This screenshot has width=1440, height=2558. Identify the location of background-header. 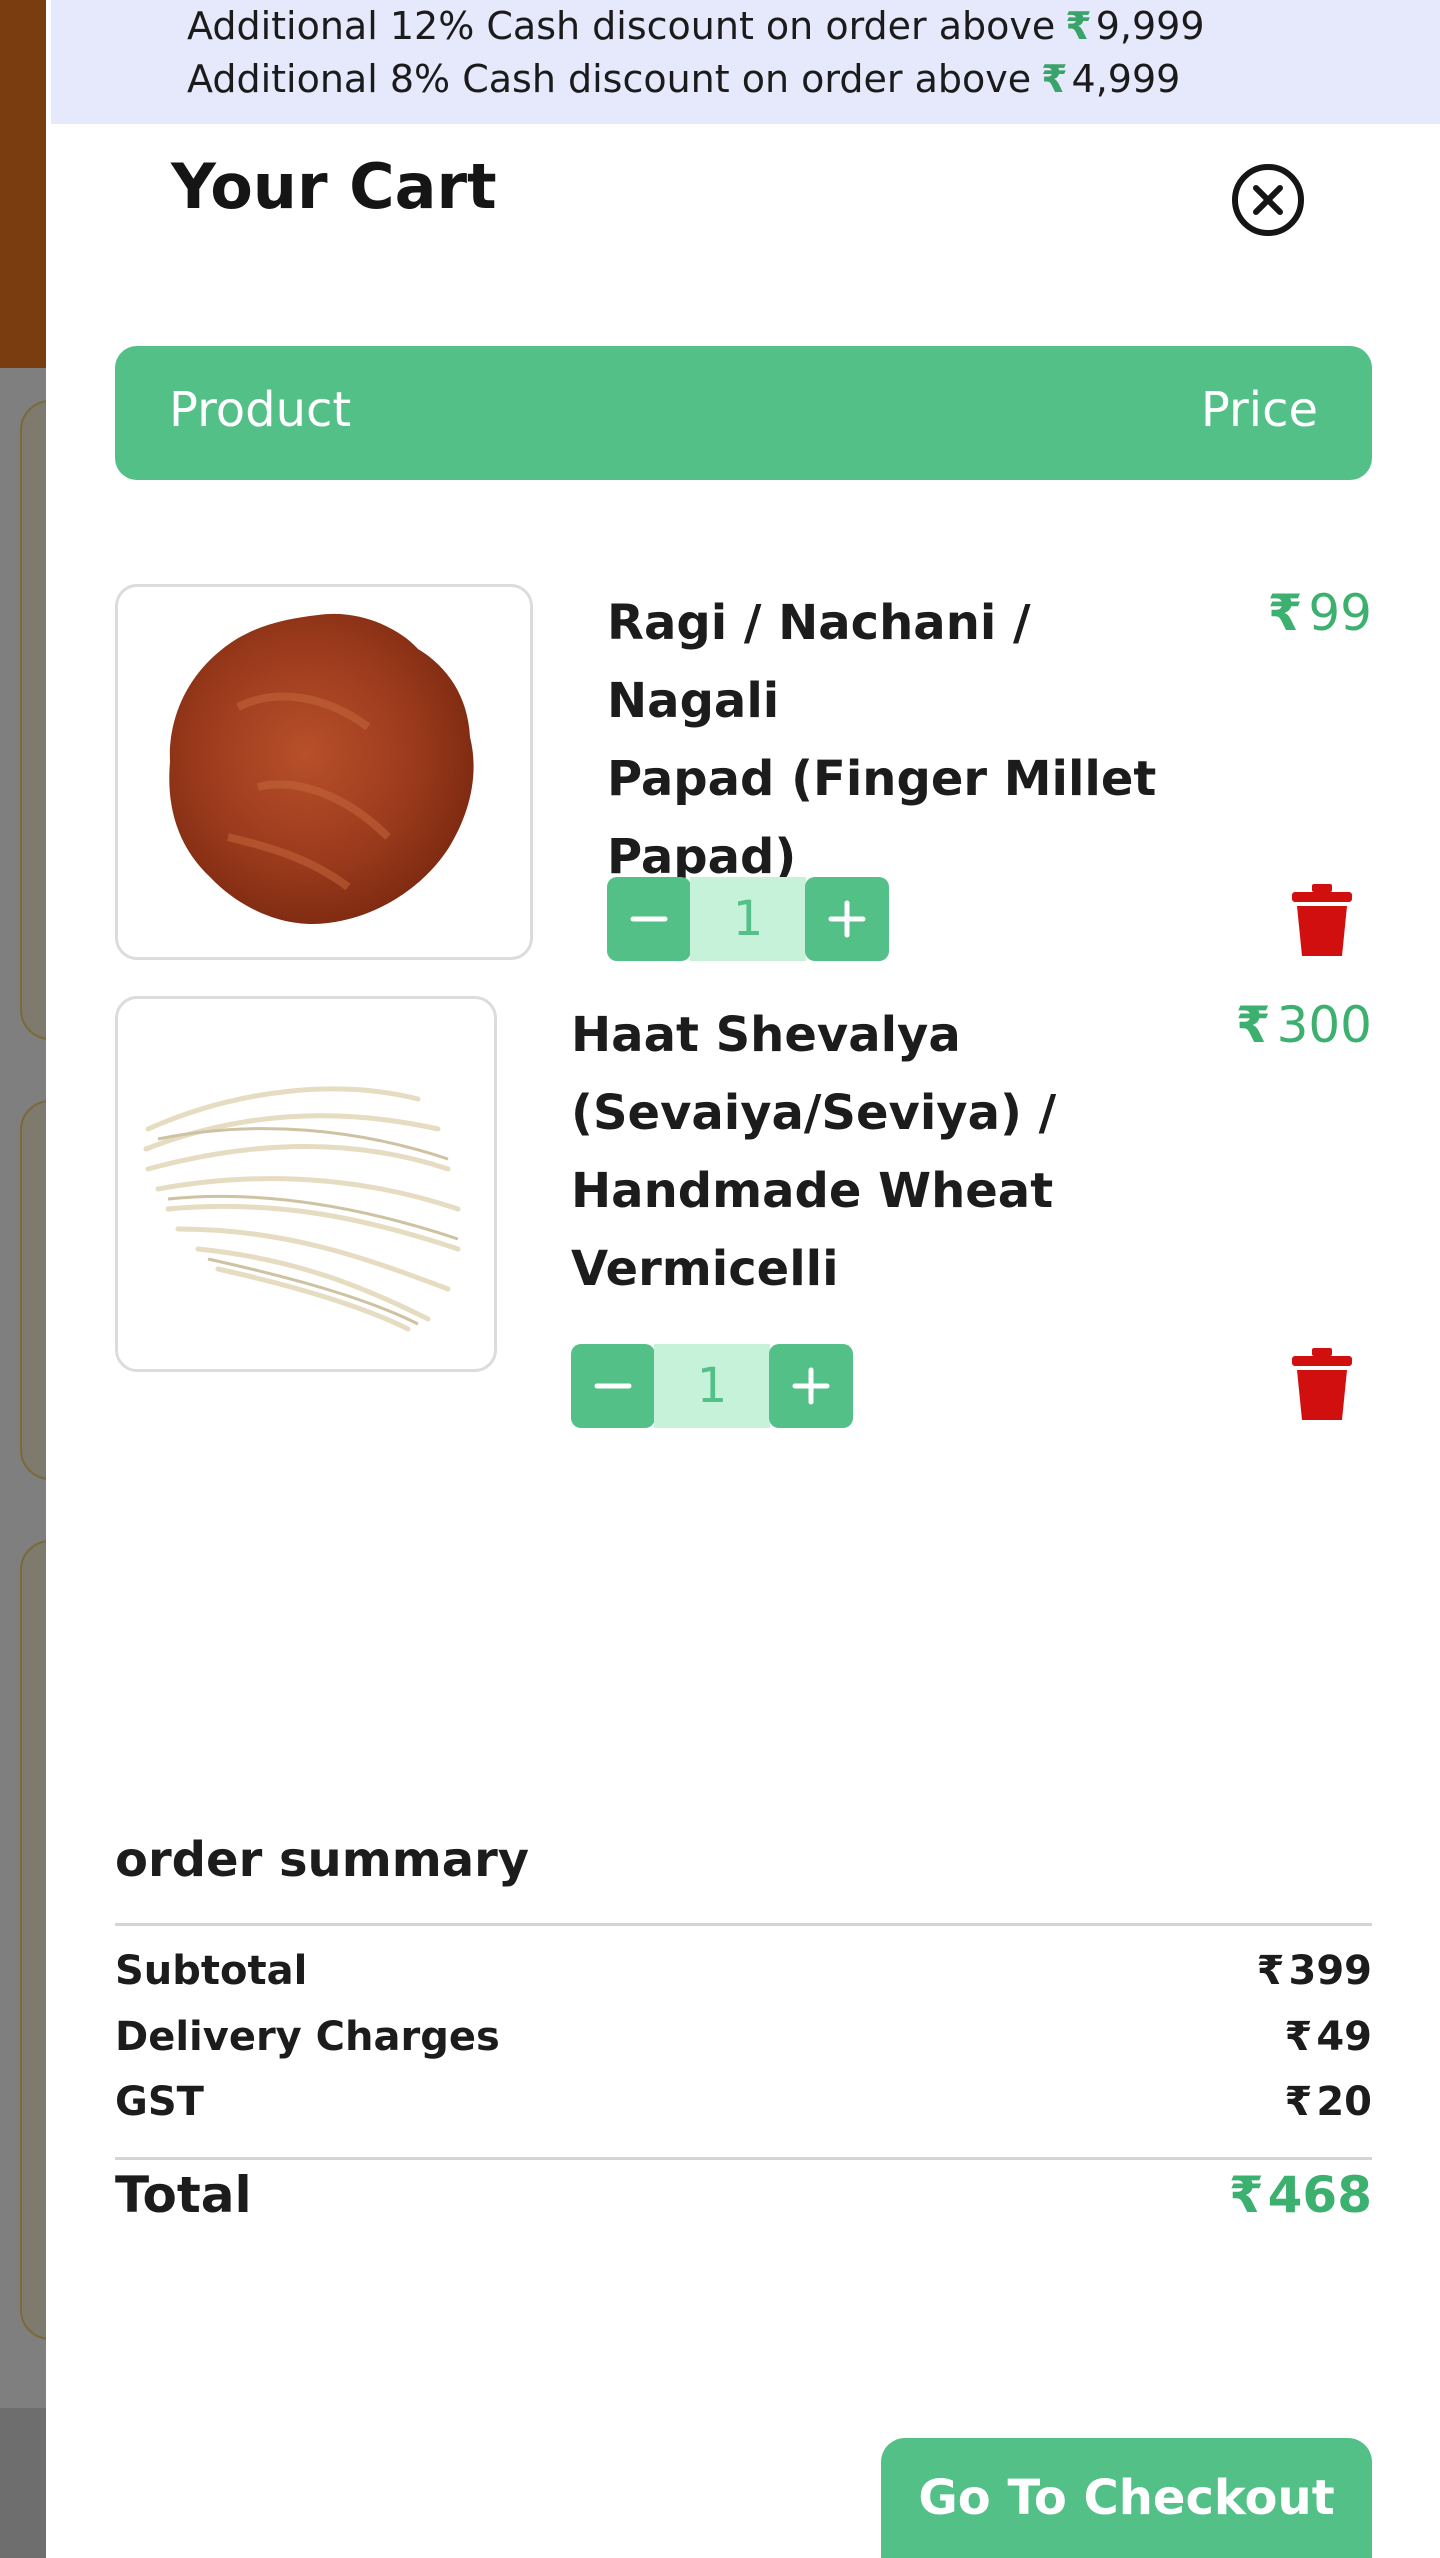
(23, 184).